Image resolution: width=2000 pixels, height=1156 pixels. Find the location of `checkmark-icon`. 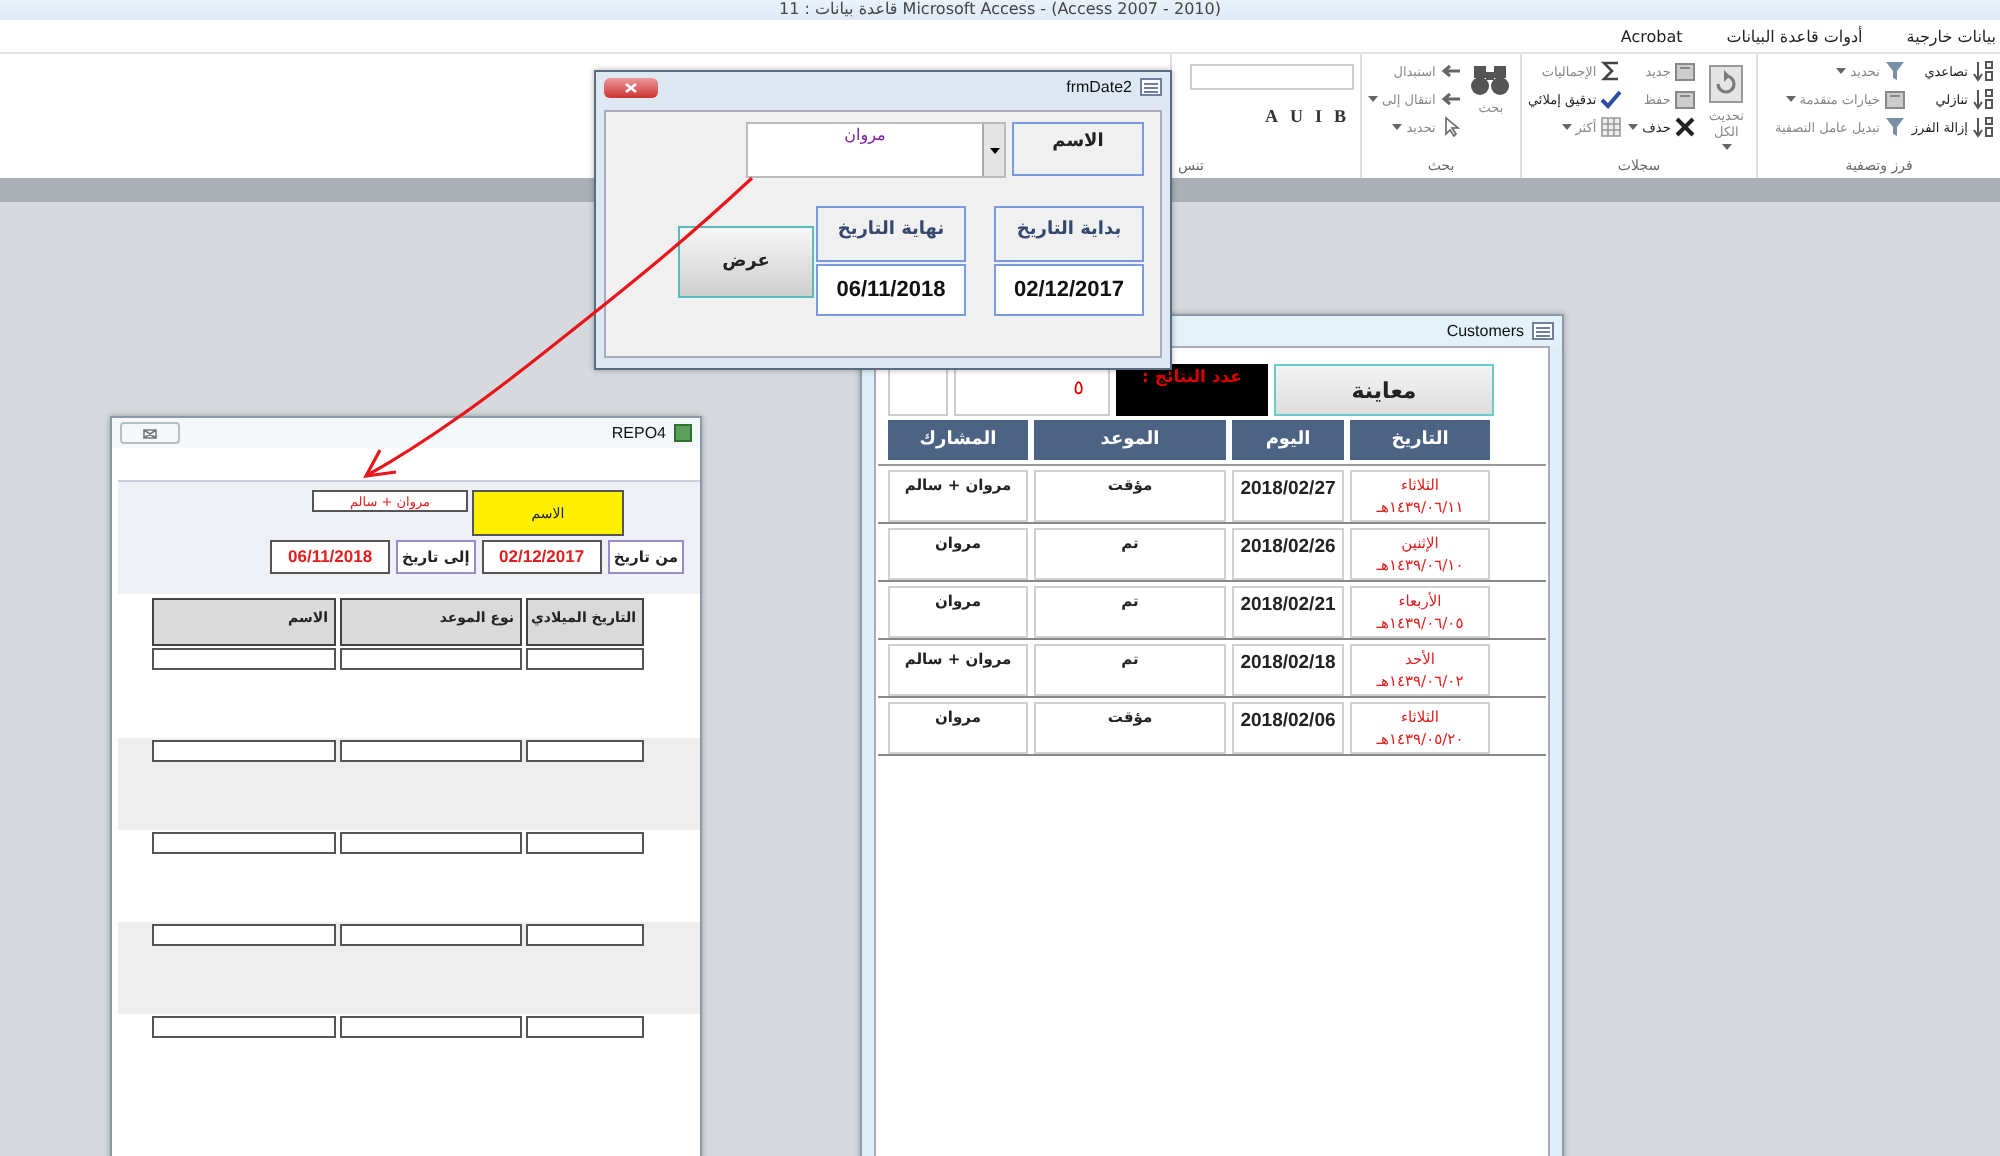

checkmark-icon is located at coordinates (1611, 99).